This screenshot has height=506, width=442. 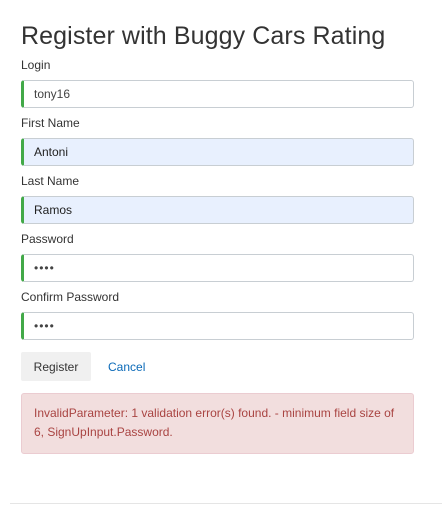 I want to click on form-actions: Register Cancel, so click(x=217, y=366).